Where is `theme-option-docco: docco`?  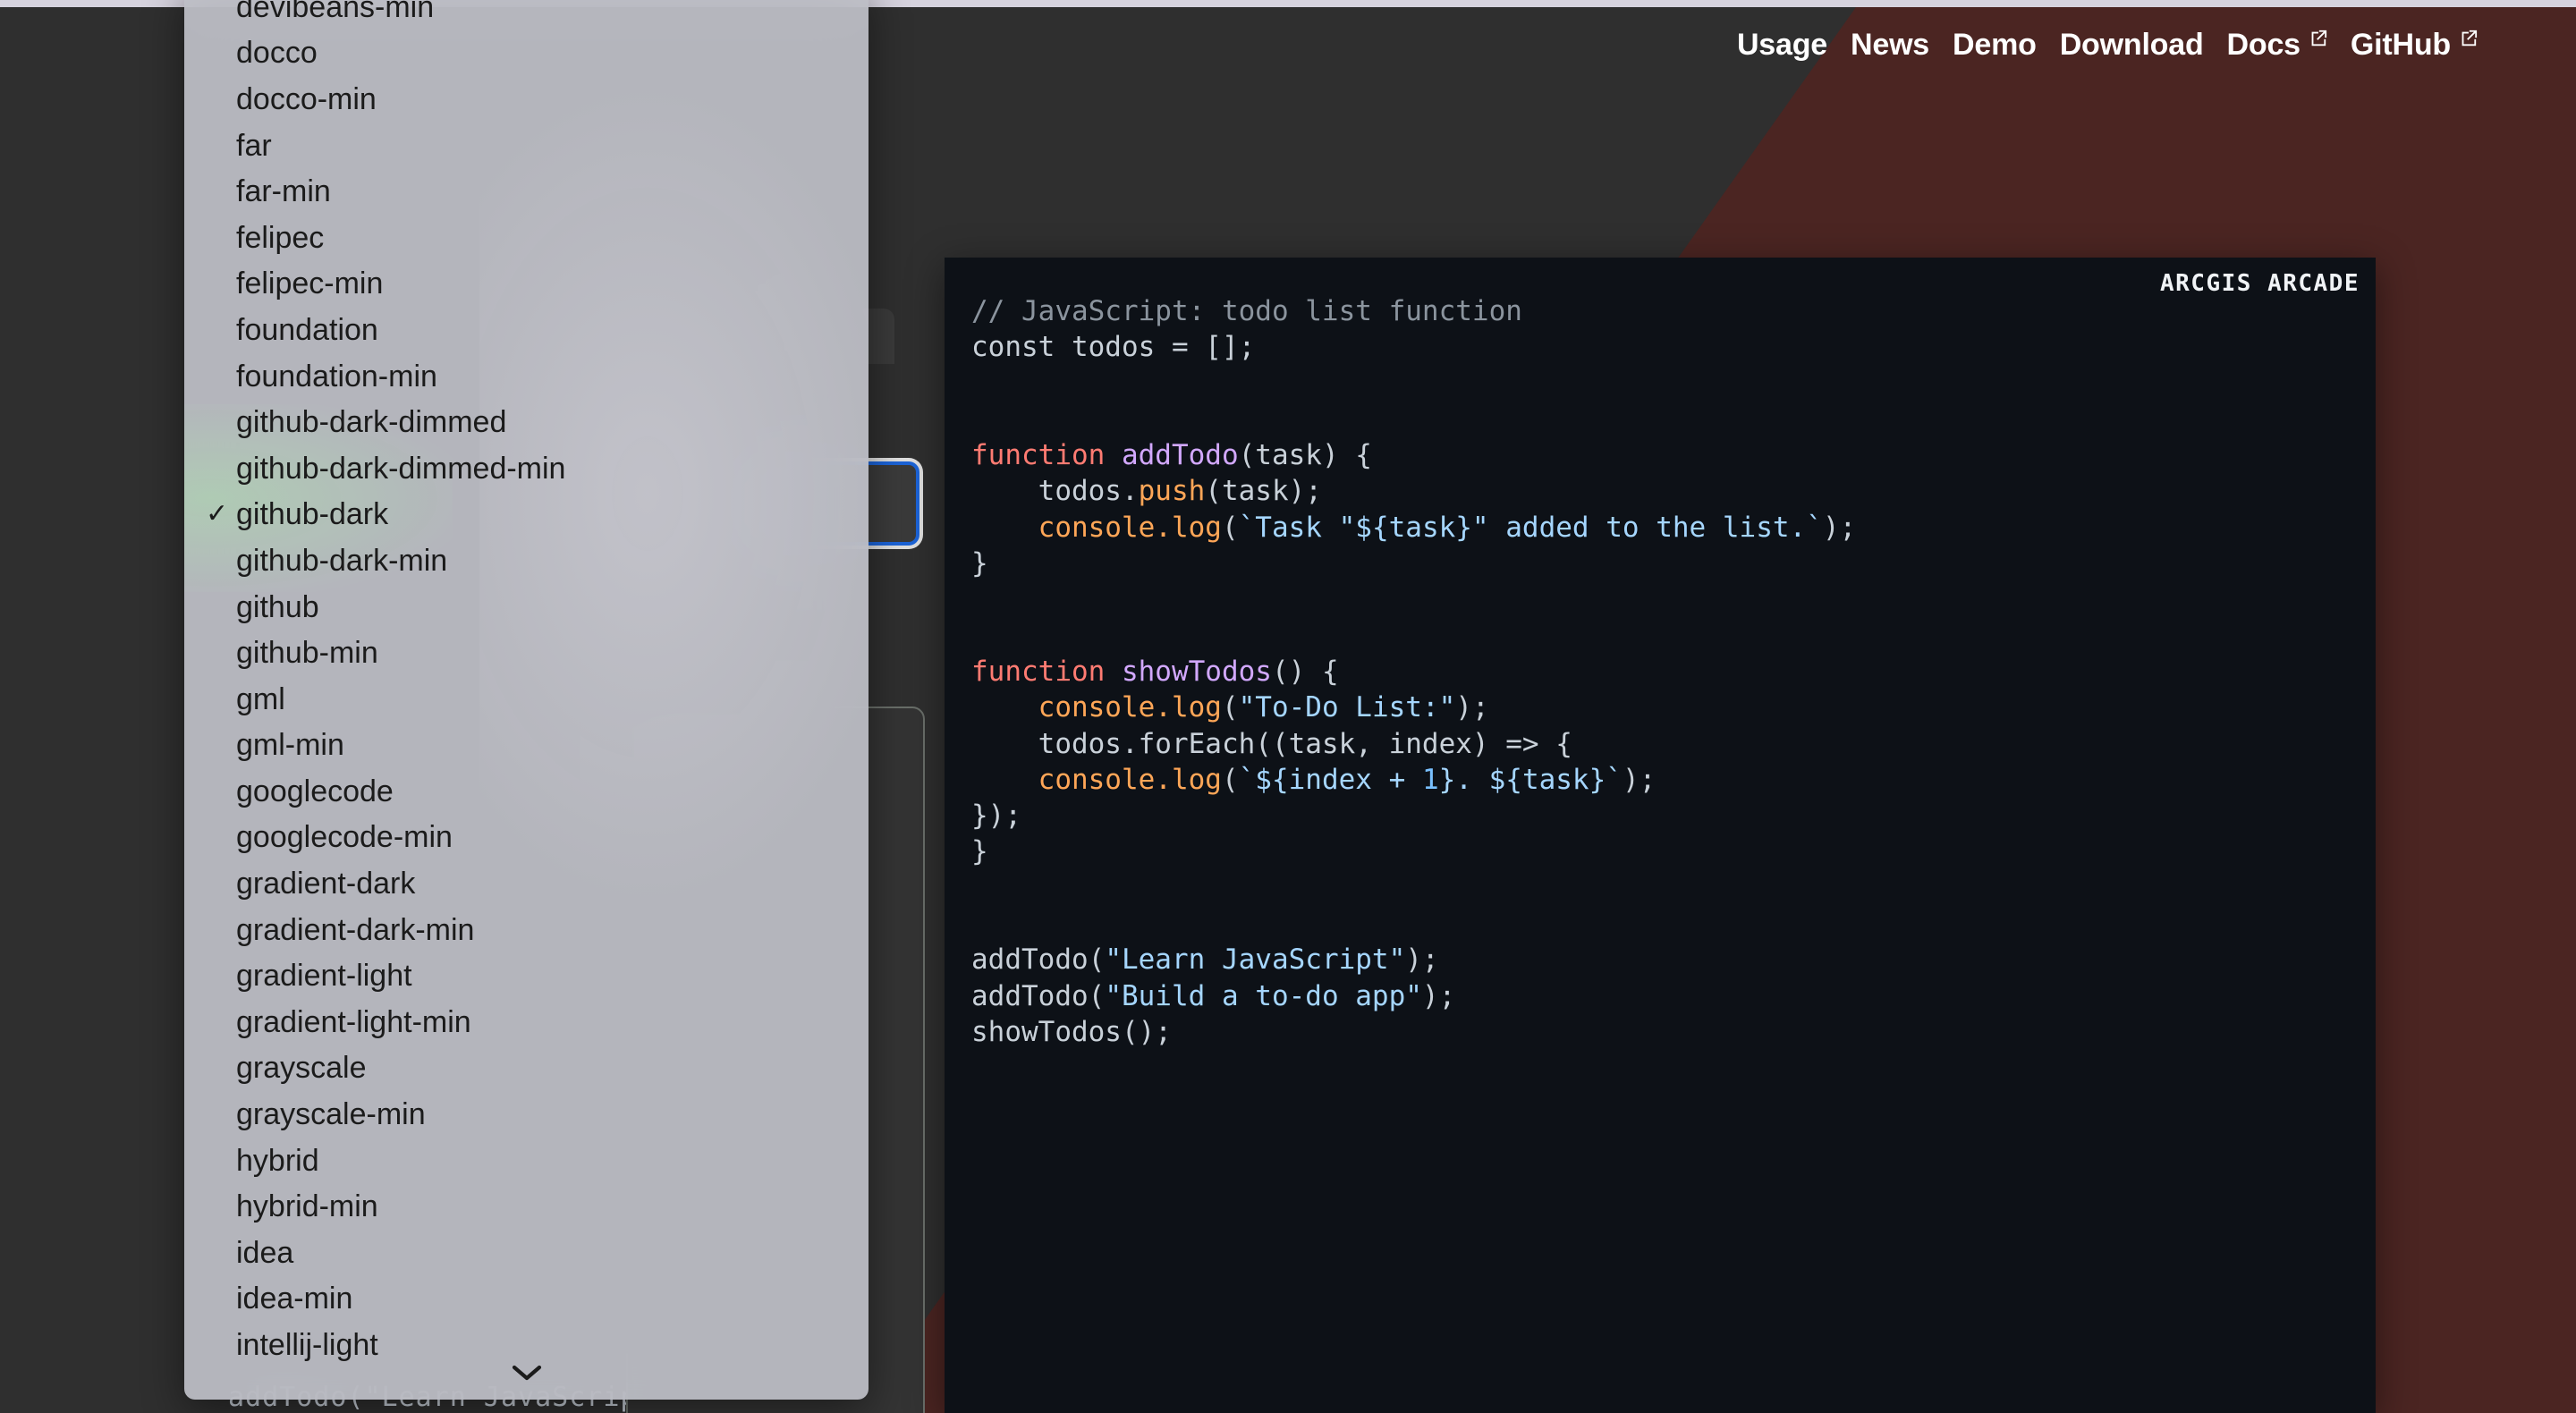 theme-option-docco: docco is located at coordinates (526, 53).